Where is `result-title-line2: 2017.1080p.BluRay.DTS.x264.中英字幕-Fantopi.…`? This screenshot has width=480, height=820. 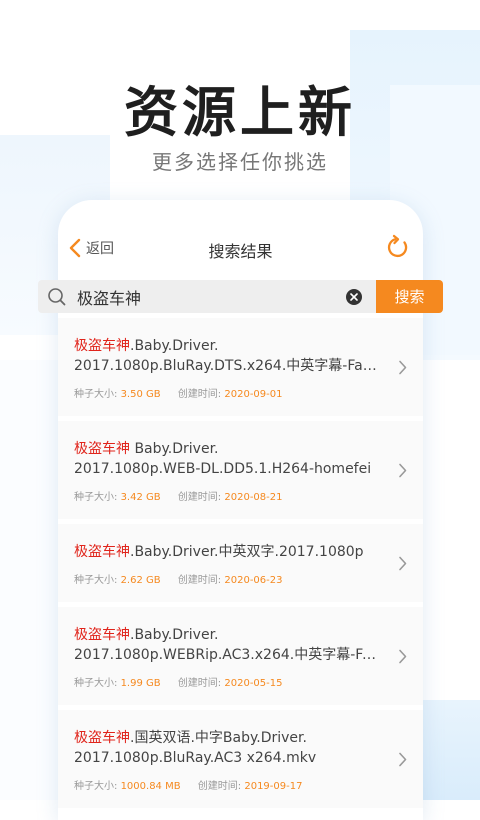
result-title-line2: 2017.1080p.BluRay.DTS.x264.中英字幕-Fantopi.… is located at coordinates (228, 366).